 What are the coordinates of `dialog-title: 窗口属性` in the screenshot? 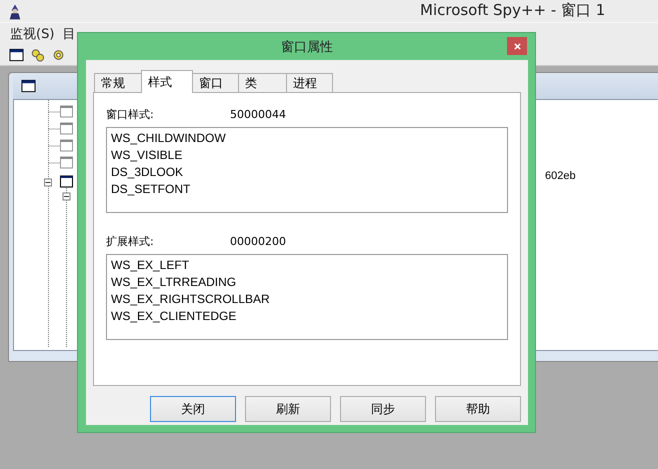 It's located at (307, 47).